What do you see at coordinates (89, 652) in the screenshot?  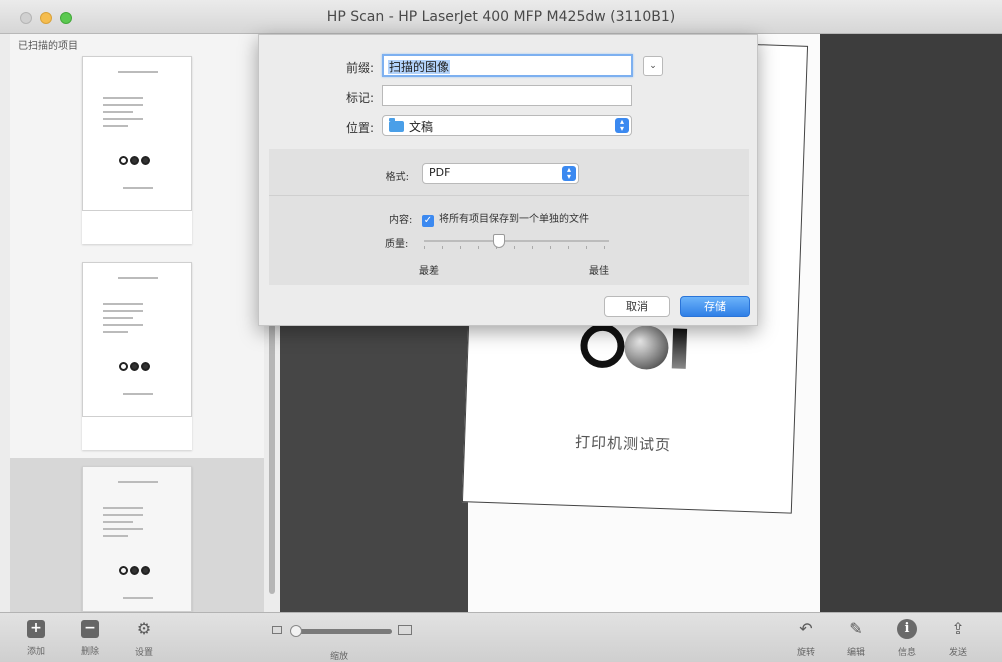 I see `delete-label: 删除` at bounding box center [89, 652].